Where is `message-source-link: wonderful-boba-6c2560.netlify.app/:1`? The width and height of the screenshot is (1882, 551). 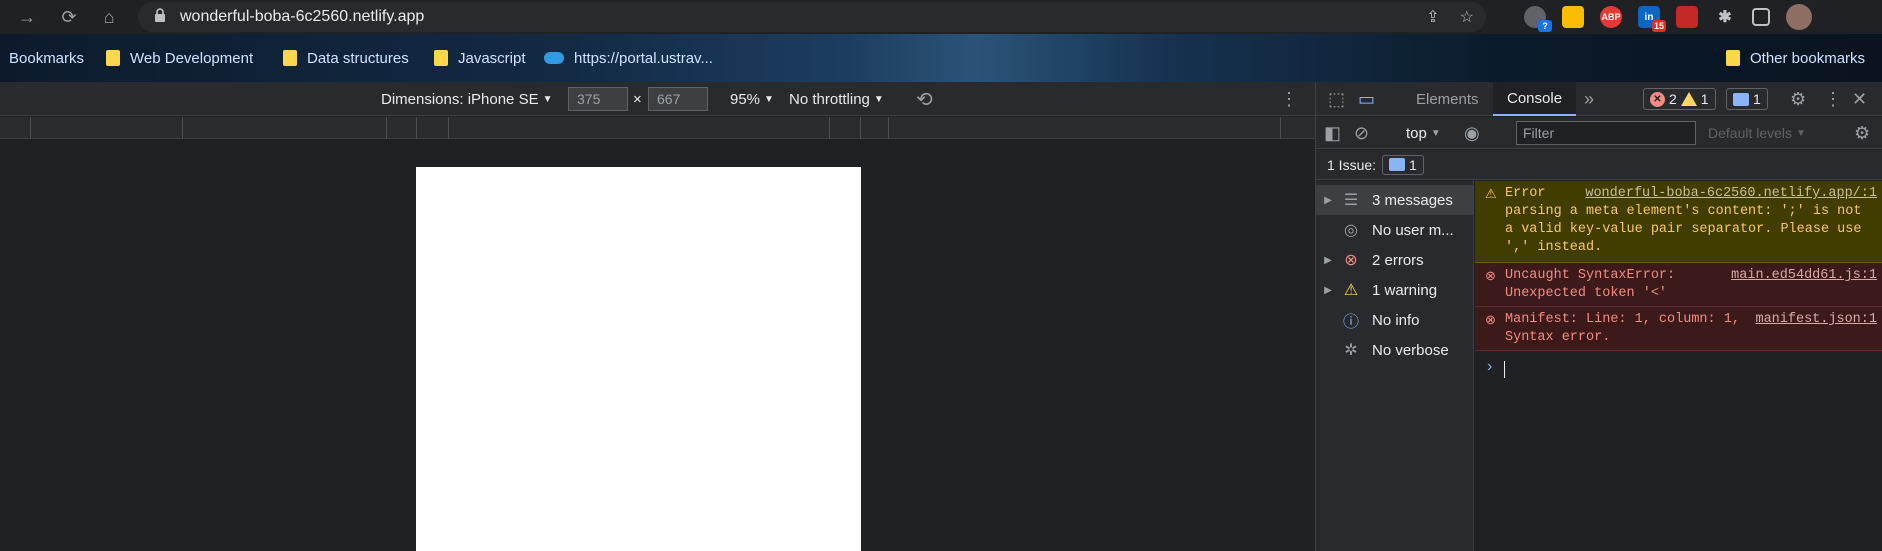 message-source-link: wonderful-boba-6c2560.netlify.app/:1 is located at coordinates (1731, 194).